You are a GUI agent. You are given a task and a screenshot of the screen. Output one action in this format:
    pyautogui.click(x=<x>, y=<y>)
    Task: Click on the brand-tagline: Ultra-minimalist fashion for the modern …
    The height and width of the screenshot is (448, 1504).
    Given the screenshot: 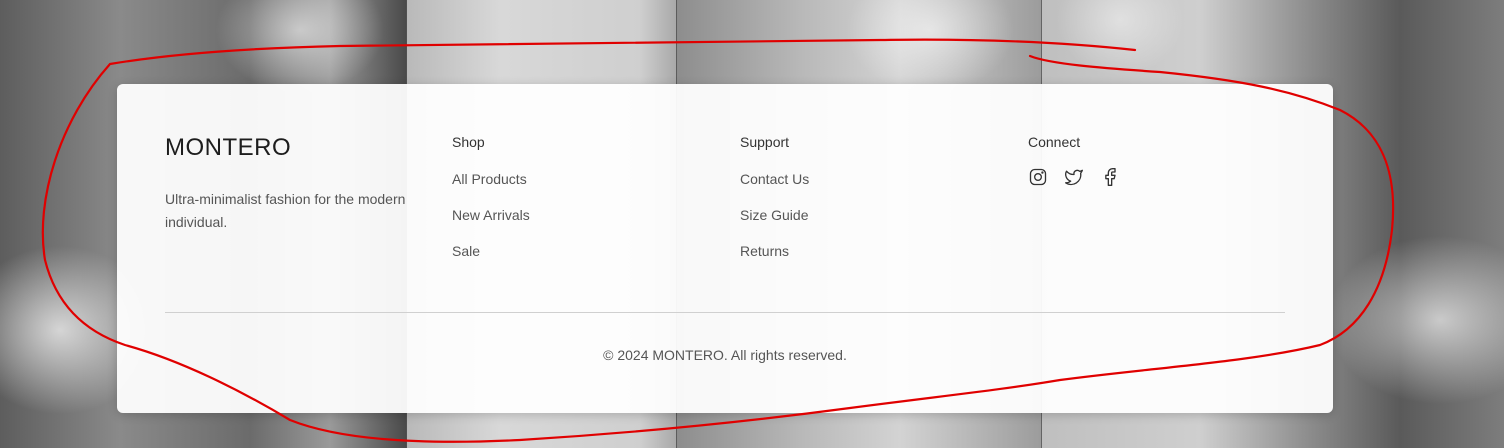 What is the action you would take?
    pyautogui.click(x=285, y=210)
    